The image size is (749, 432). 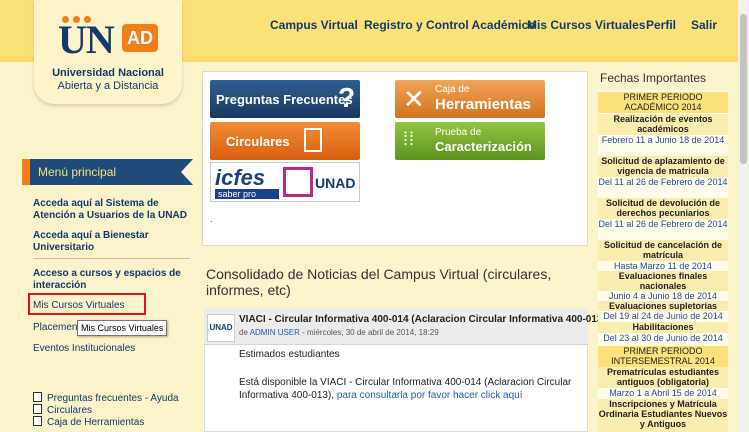 What do you see at coordinates (113, 398) in the screenshot?
I see `doc-label: Preguntas frecuentes - Ayuda` at bounding box center [113, 398].